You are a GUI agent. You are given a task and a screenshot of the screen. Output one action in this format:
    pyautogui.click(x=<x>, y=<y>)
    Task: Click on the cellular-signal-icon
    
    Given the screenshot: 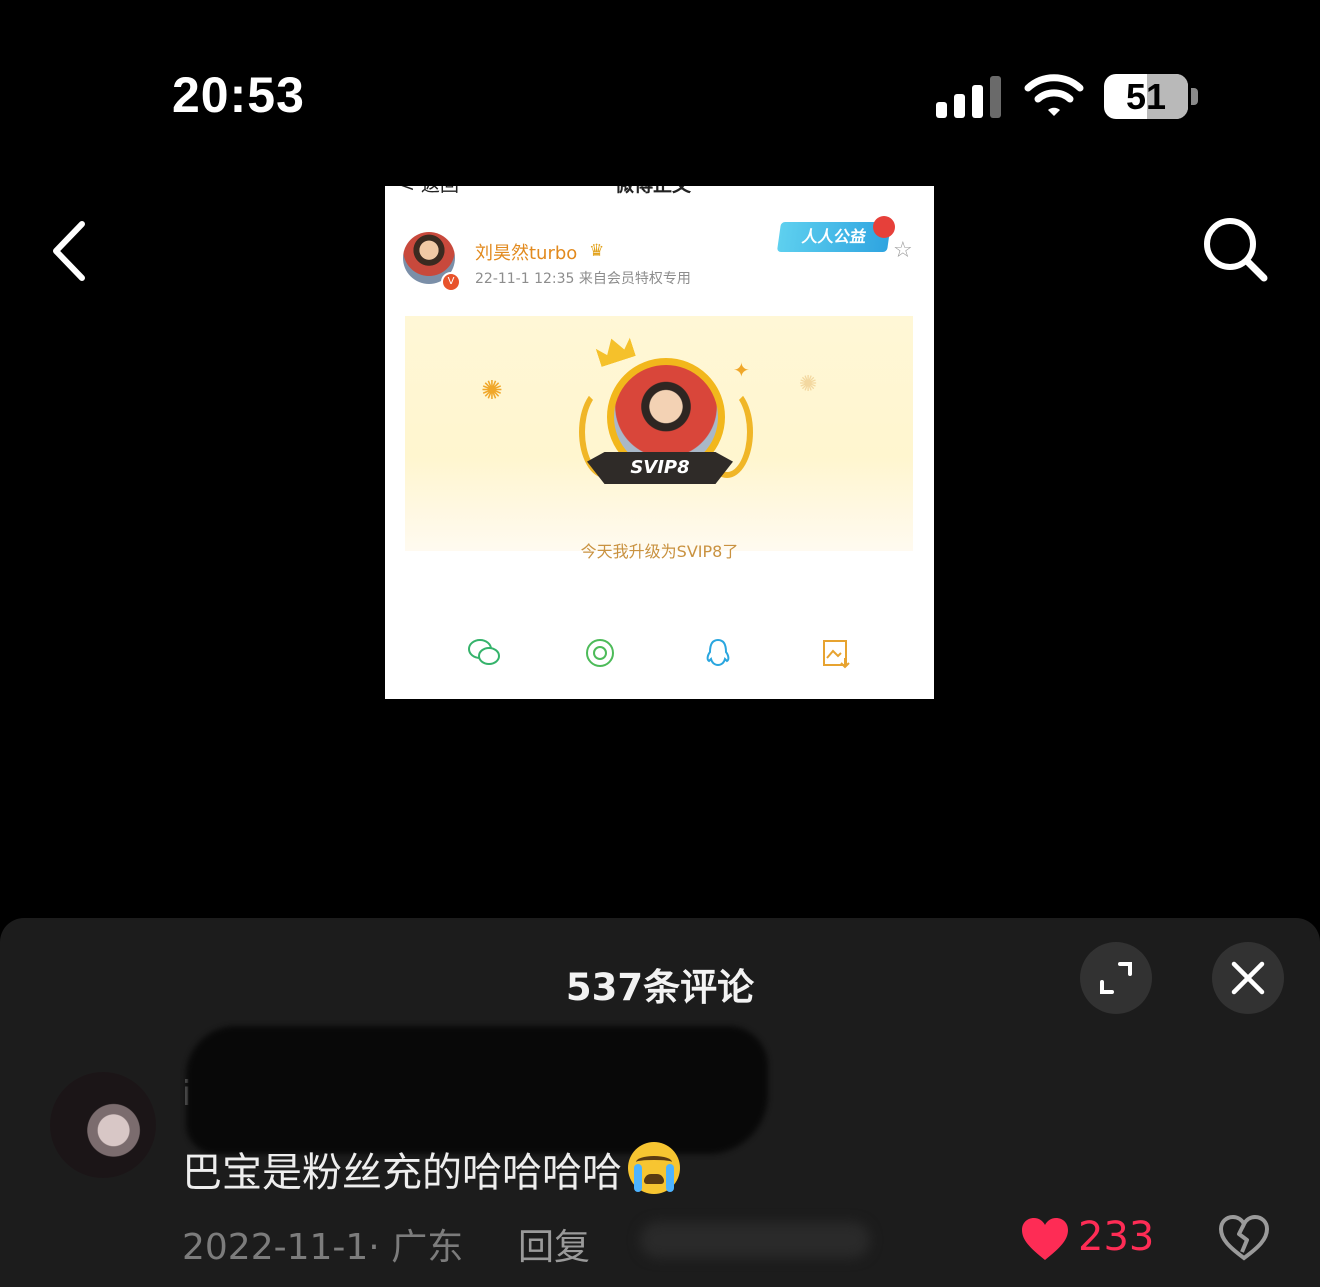 What is the action you would take?
    pyautogui.click(x=969, y=97)
    